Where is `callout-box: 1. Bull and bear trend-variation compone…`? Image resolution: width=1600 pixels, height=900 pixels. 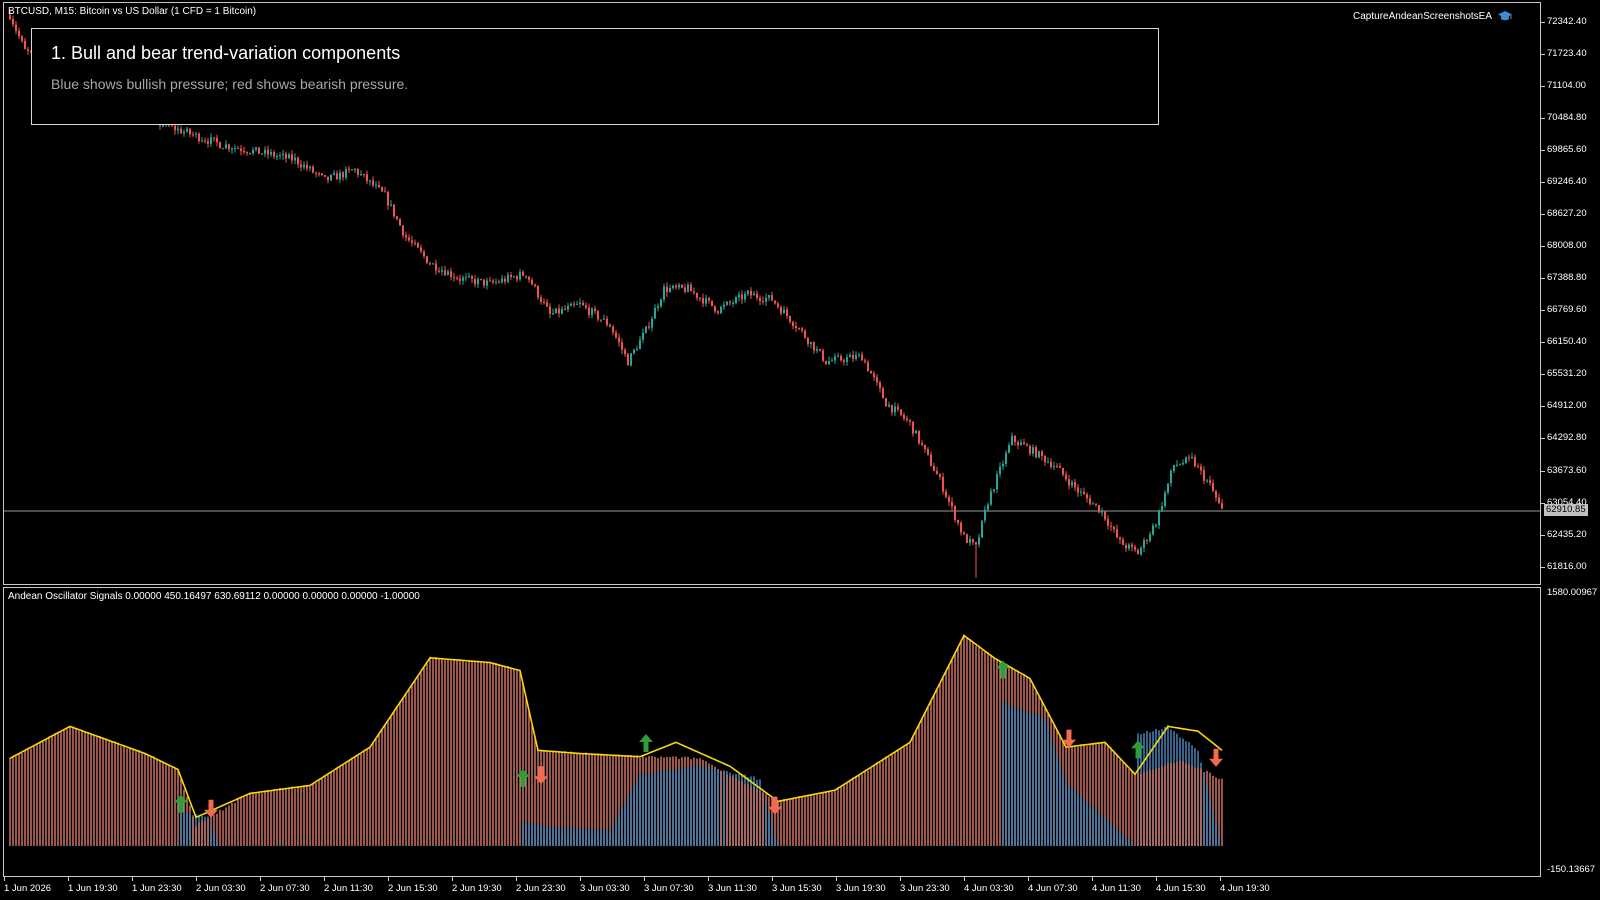 callout-box: 1. Bull and bear trend-variation compone… is located at coordinates (595, 76).